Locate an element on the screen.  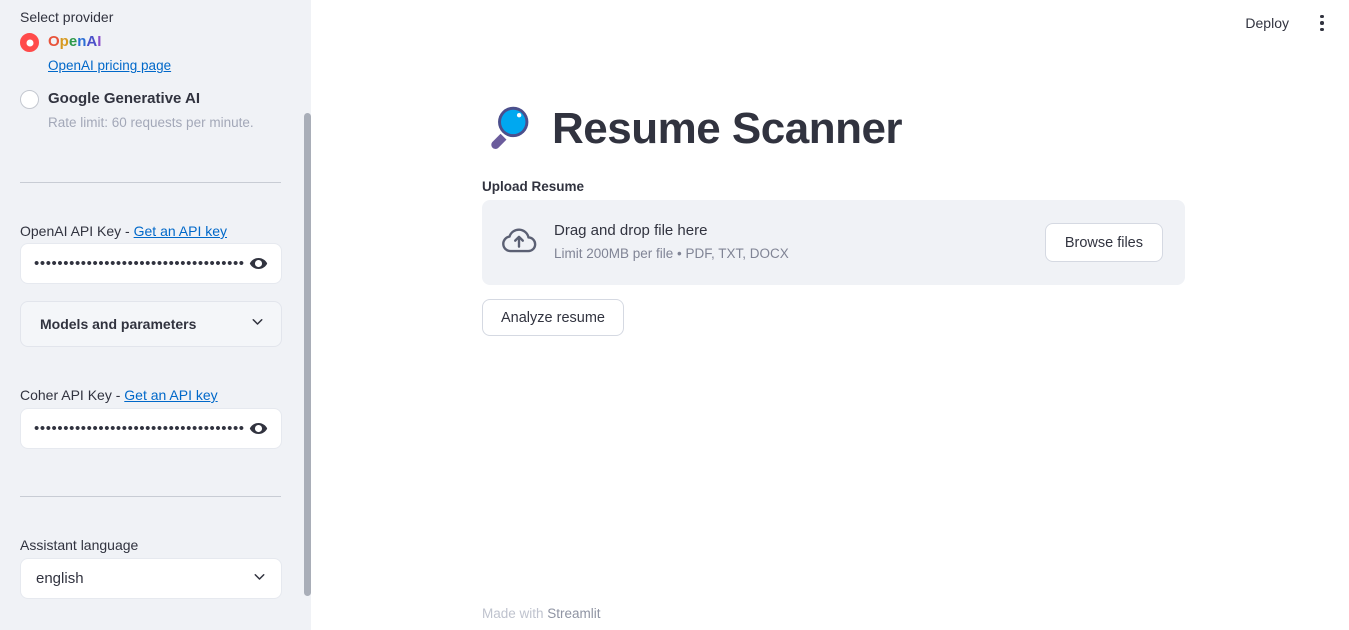
sidebar-scrollbar is located at coordinates (307, 354).